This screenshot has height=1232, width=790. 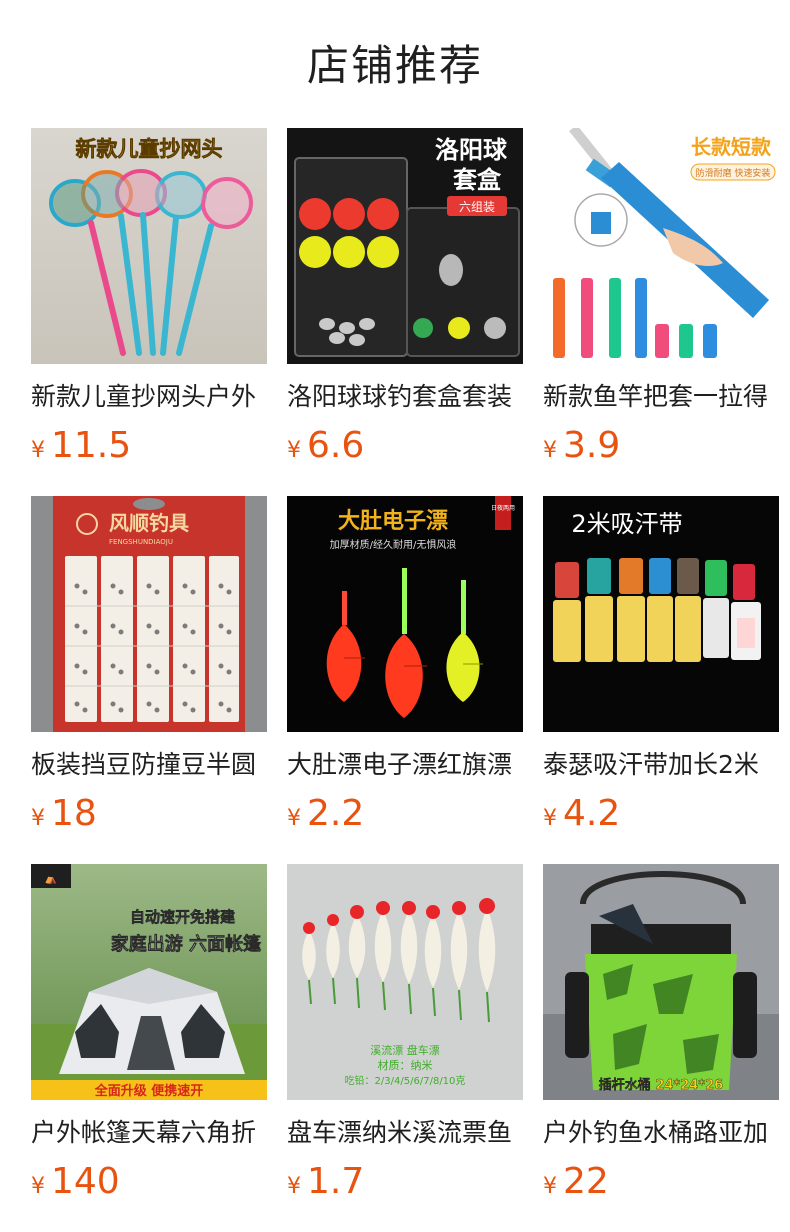 What do you see at coordinates (405, 614) in the screenshot?
I see `product-image-electronic-float: 大肚电子漂 加厚材质/经久耐用/无惧风浪 日夜两用` at bounding box center [405, 614].